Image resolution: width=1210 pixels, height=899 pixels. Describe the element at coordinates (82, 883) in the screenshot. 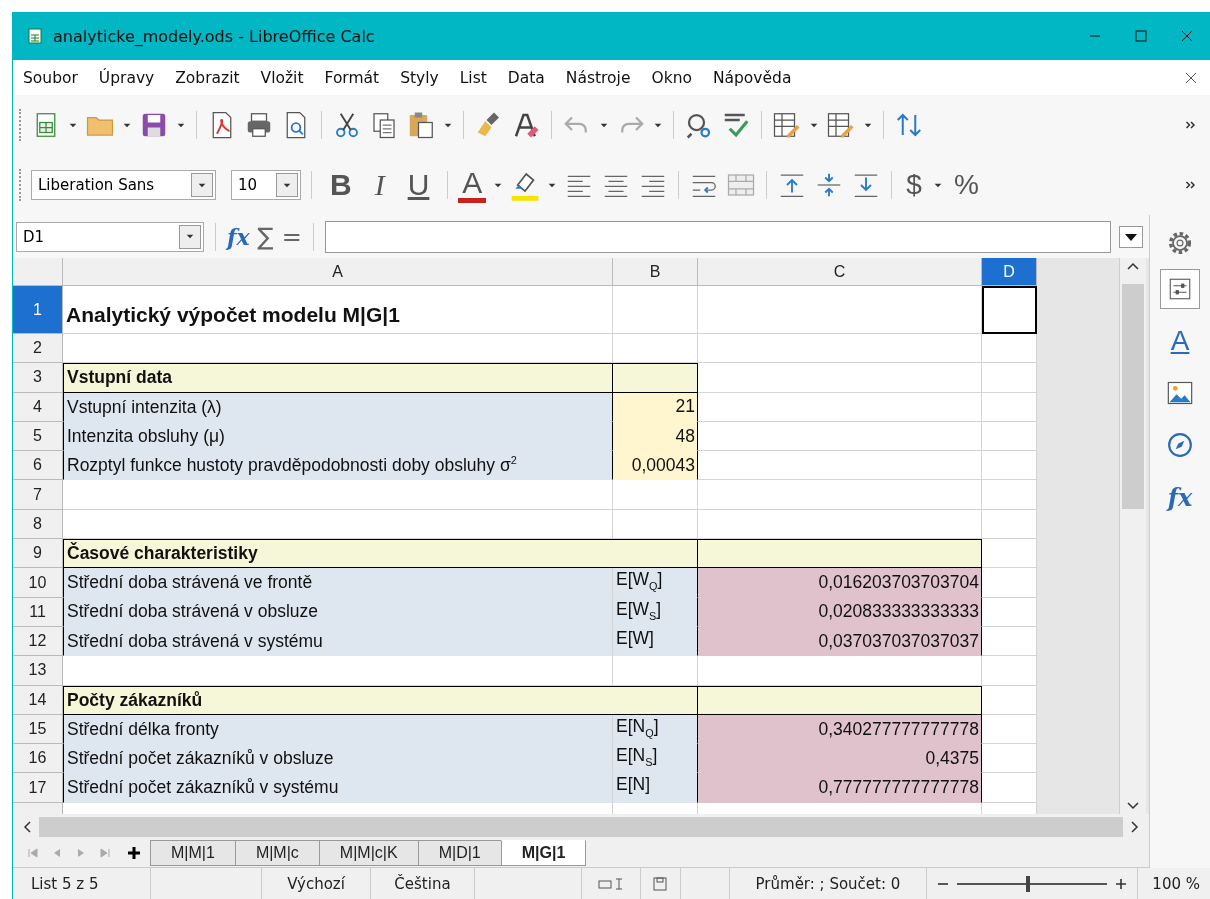

I see `sheet-indicator: List 5 z 5` at that location.